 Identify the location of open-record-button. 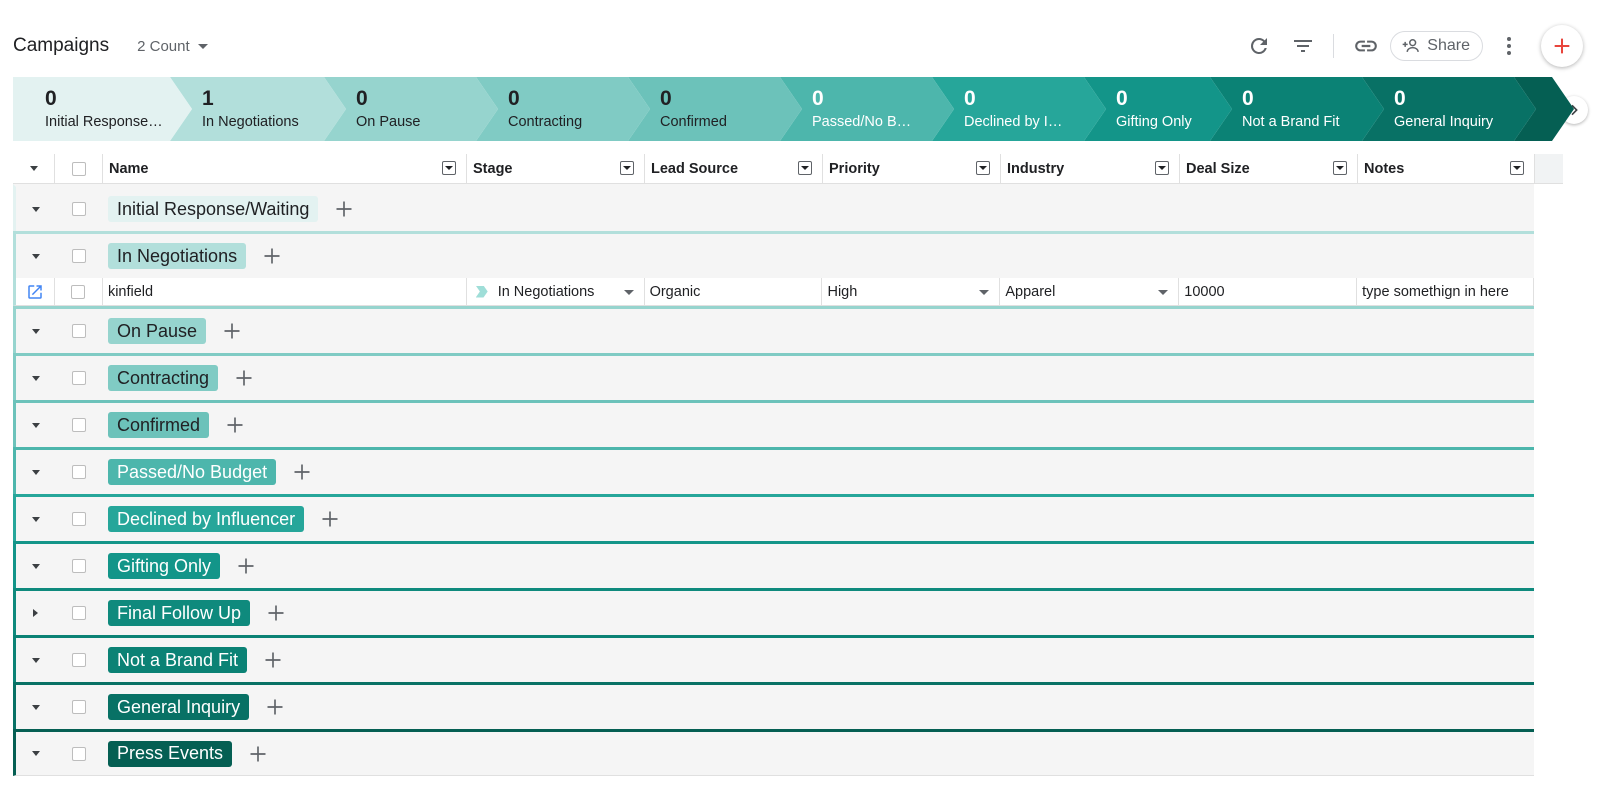
(35, 291).